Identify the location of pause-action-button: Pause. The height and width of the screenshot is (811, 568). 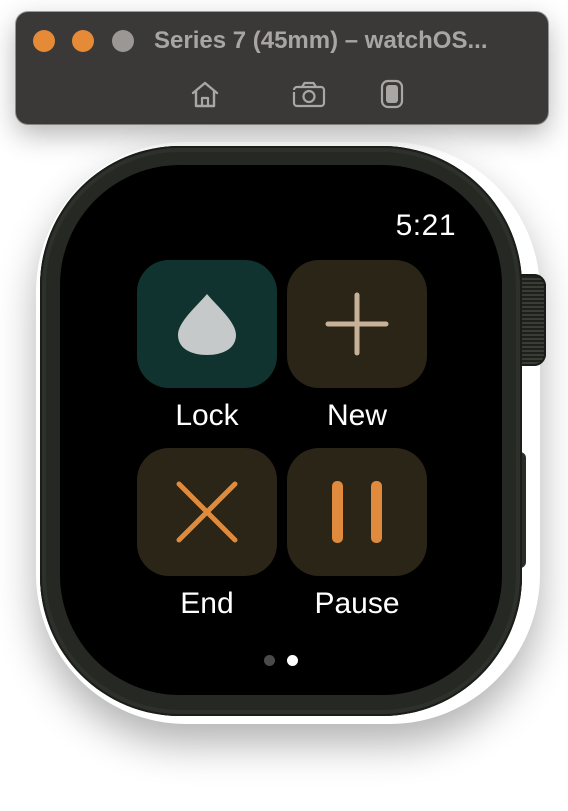
(357, 535).